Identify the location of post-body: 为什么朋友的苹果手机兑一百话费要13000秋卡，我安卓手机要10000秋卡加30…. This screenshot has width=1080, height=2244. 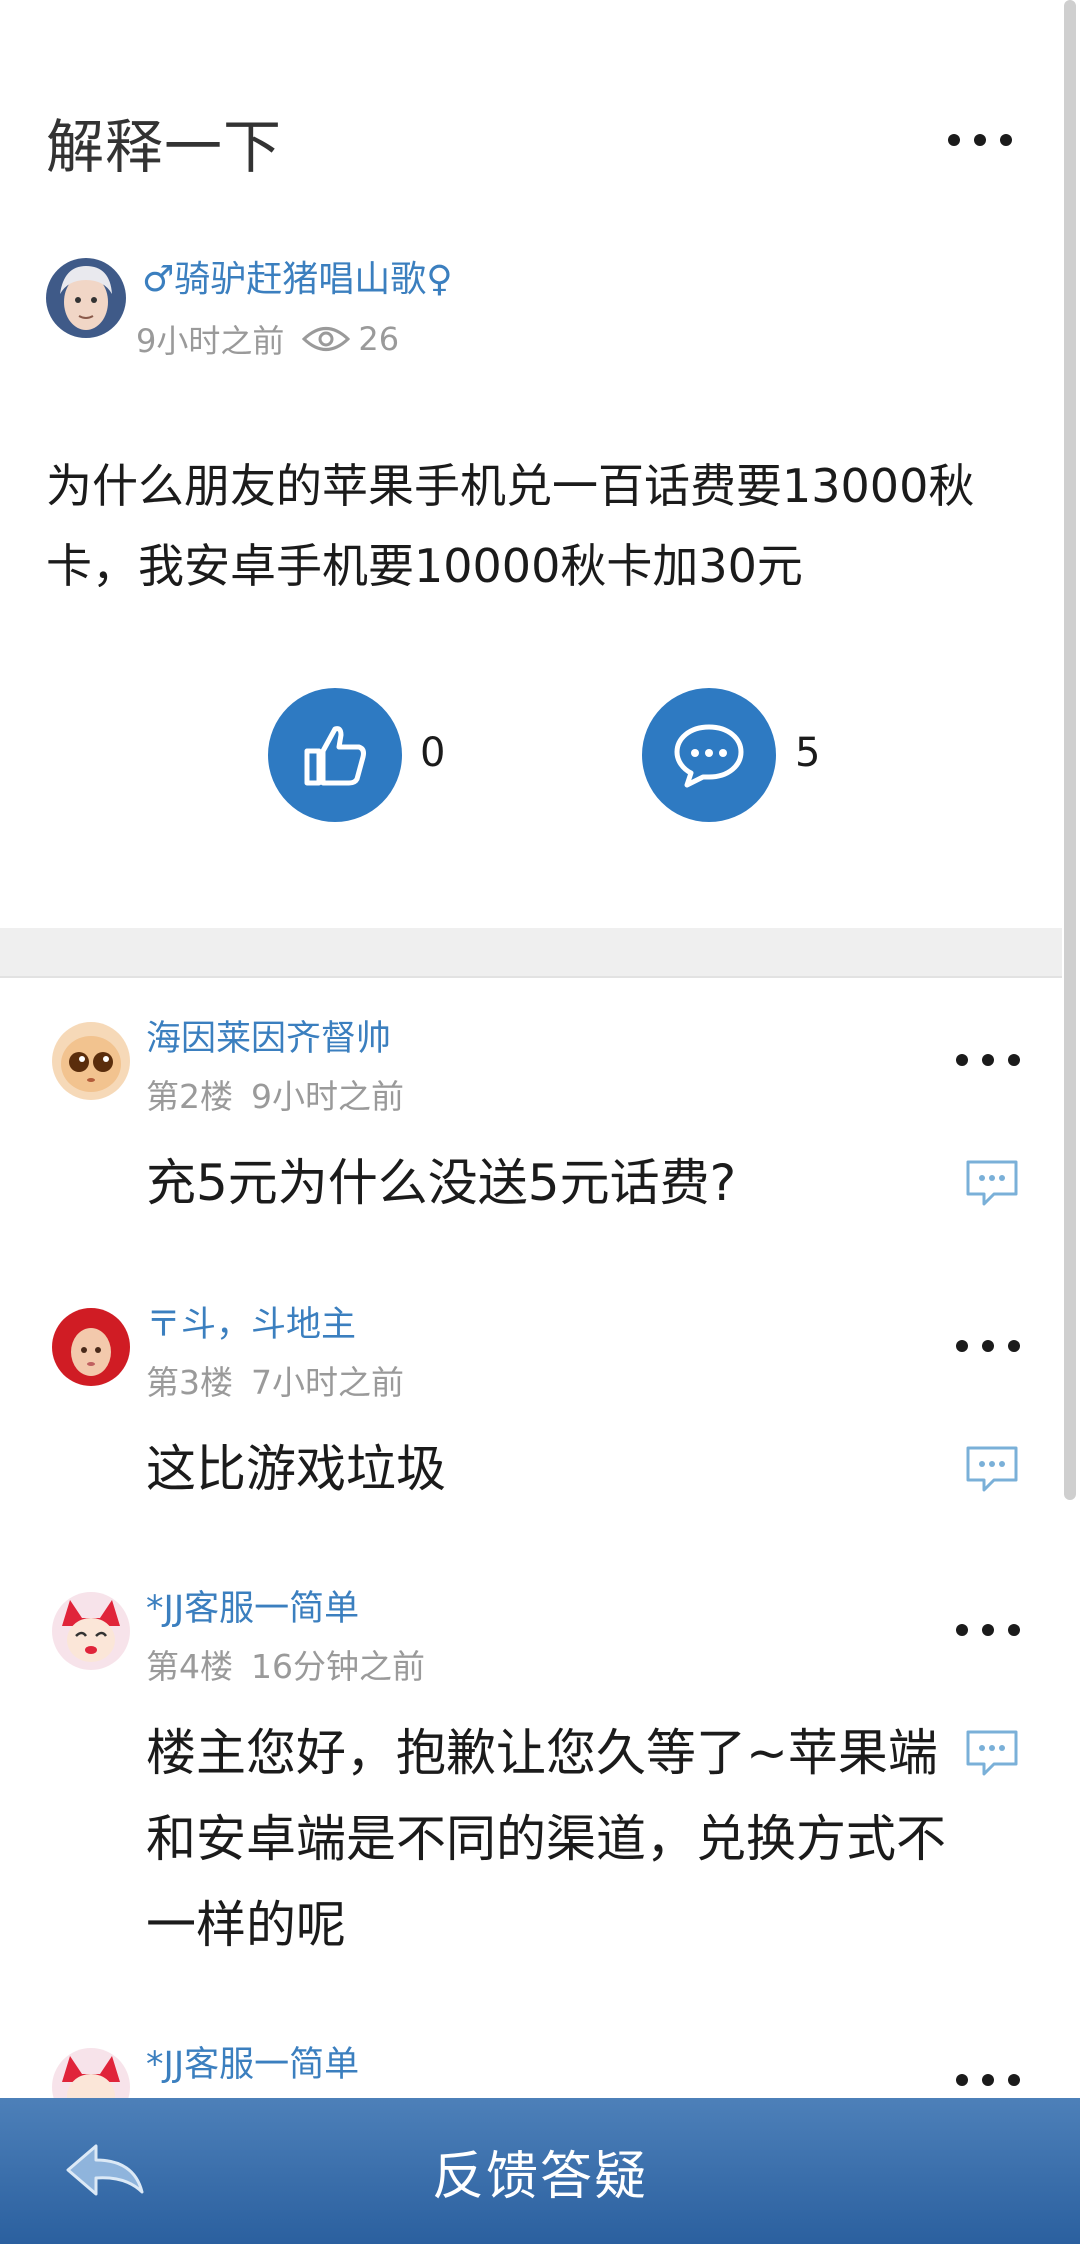
(510, 526).